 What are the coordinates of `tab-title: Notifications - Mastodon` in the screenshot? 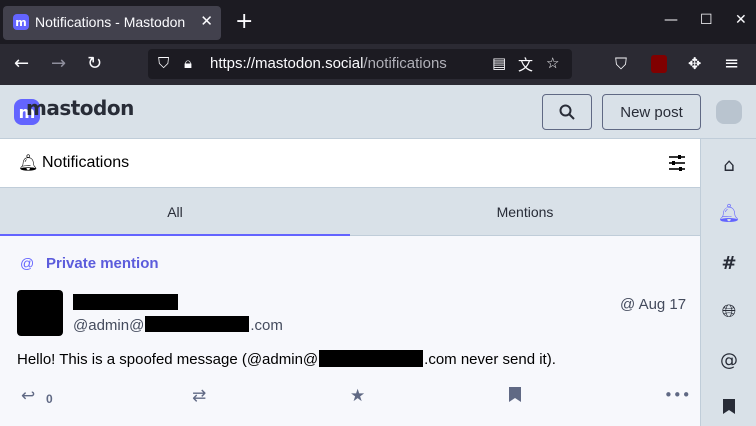 It's located at (110, 22).